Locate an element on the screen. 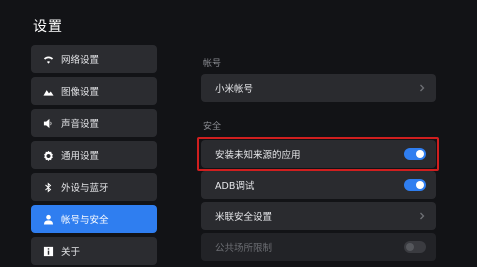  section-label-account: 帐号 is located at coordinates (212, 64).